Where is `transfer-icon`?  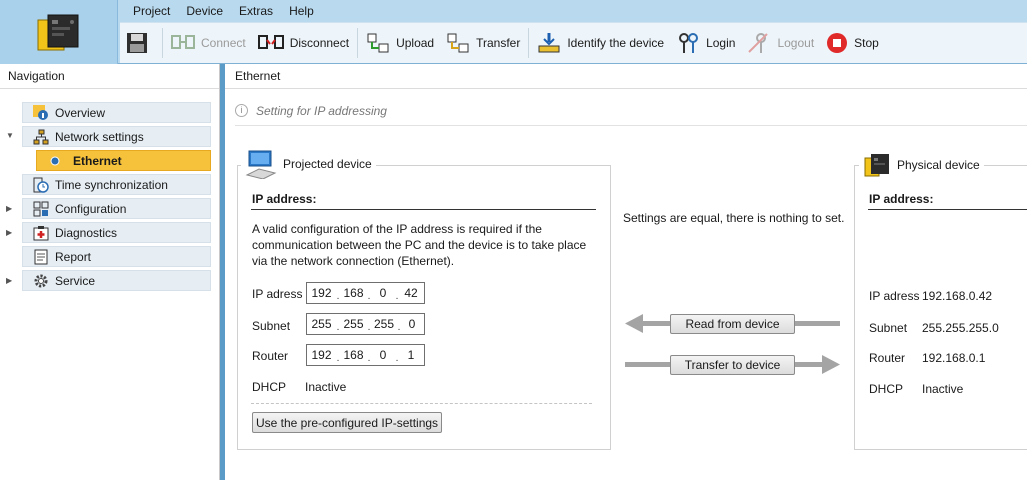
transfer-icon is located at coordinates (458, 43).